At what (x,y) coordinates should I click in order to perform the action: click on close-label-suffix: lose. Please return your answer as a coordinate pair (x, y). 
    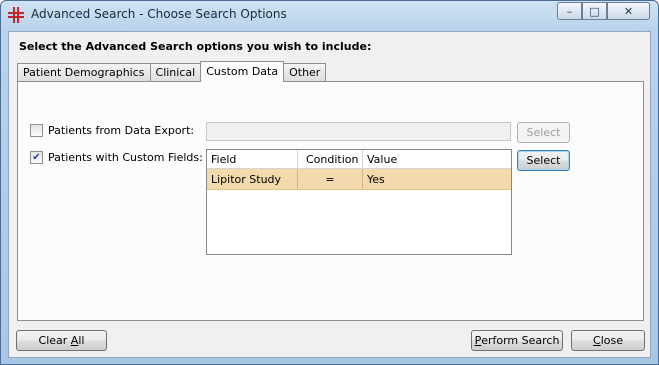
    Looking at the image, I should click on (611, 340).